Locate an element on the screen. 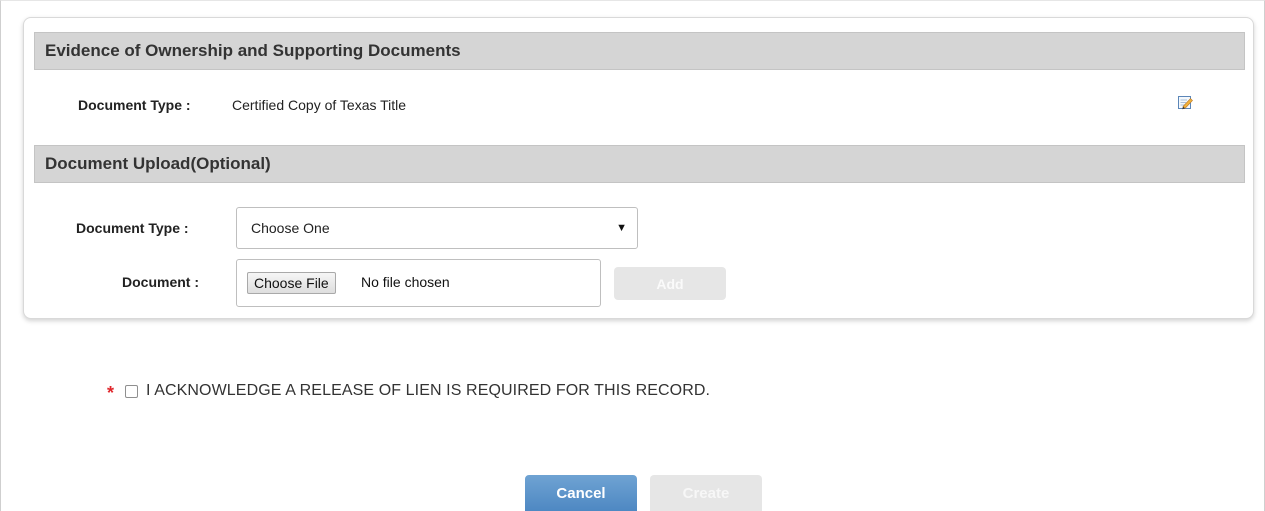 The width and height of the screenshot is (1265, 511). upload-section-header: Document Upload(Optional) is located at coordinates (639, 164).